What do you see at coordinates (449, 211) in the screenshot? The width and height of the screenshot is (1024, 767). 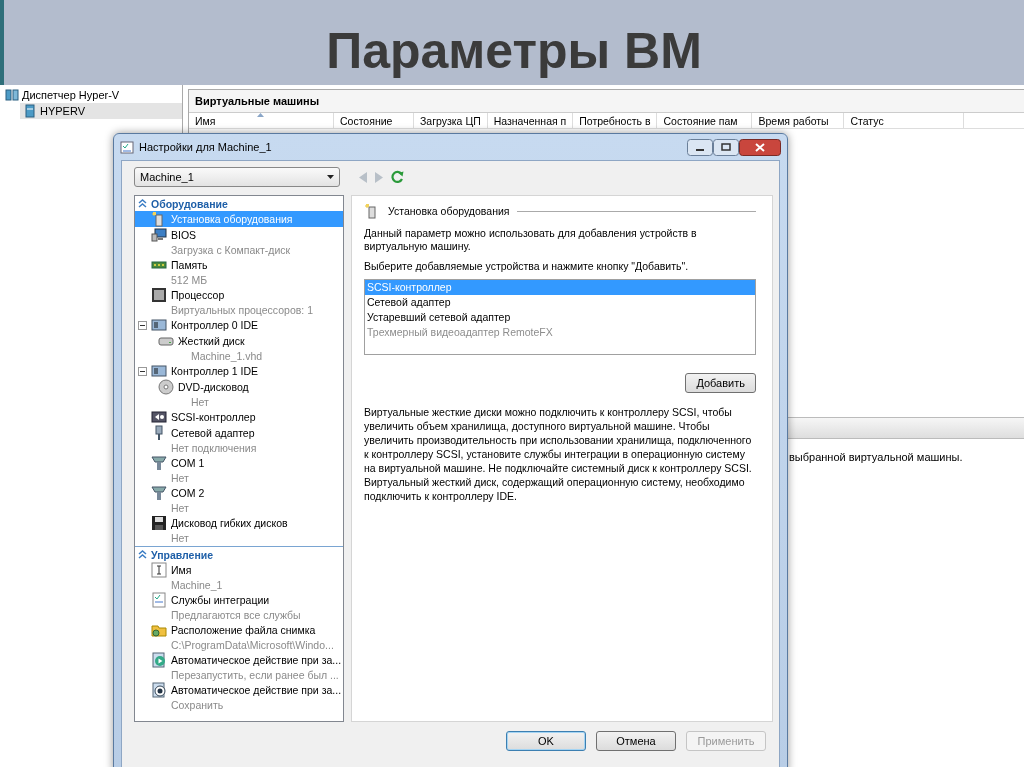 I see `group-title: Установка оборудования` at bounding box center [449, 211].